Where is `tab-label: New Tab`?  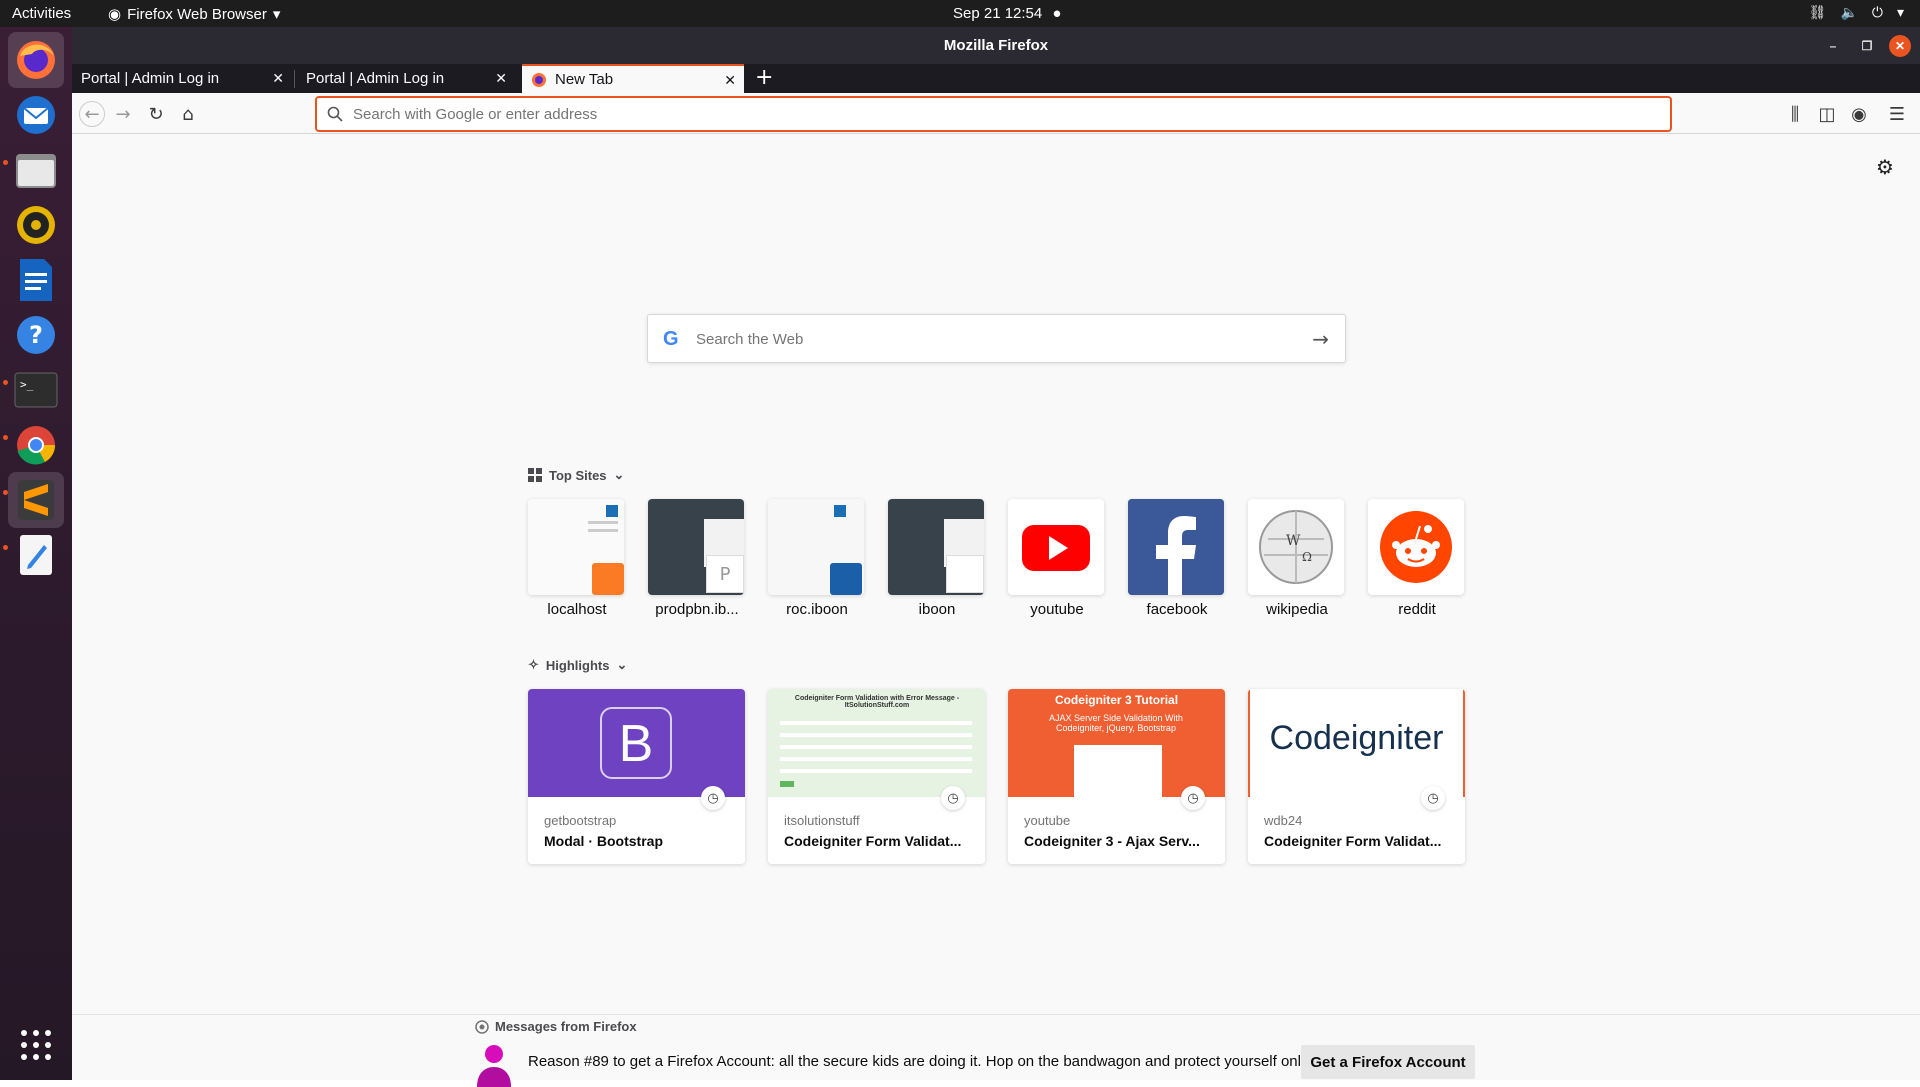 tab-label: New Tab is located at coordinates (584, 79).